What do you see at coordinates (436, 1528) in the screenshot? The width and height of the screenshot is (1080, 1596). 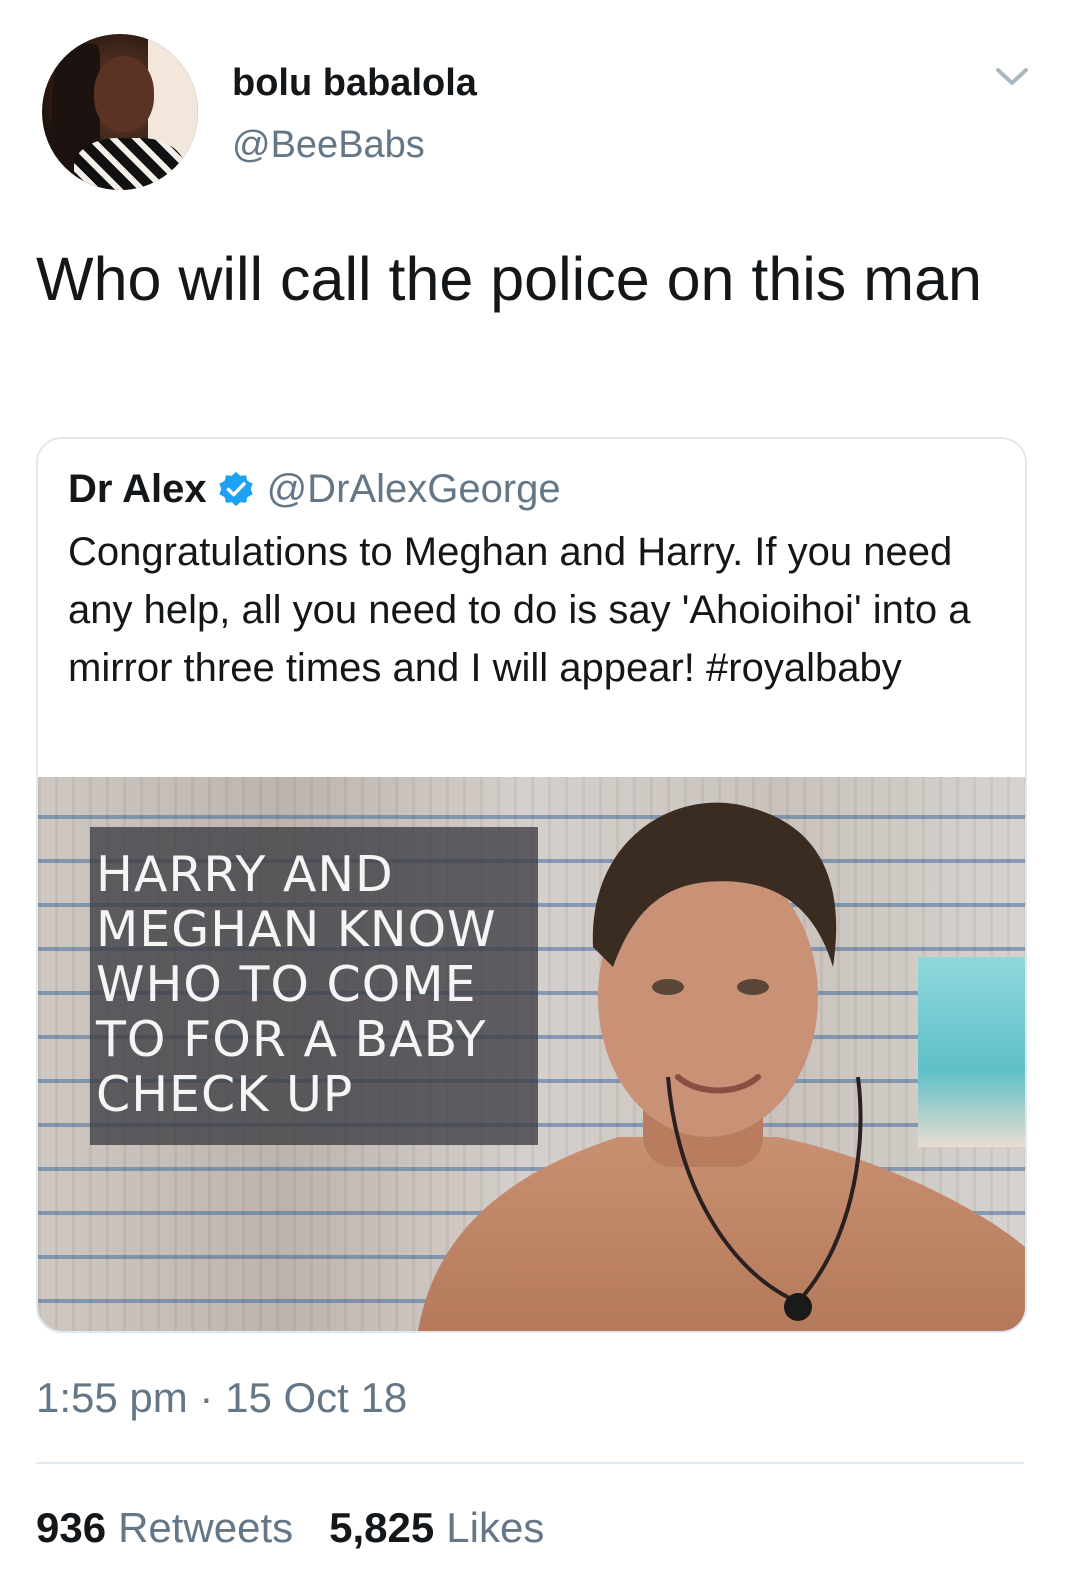 I see `likes-stat: 5,825 Likes` at bounding box center [436, 1528].